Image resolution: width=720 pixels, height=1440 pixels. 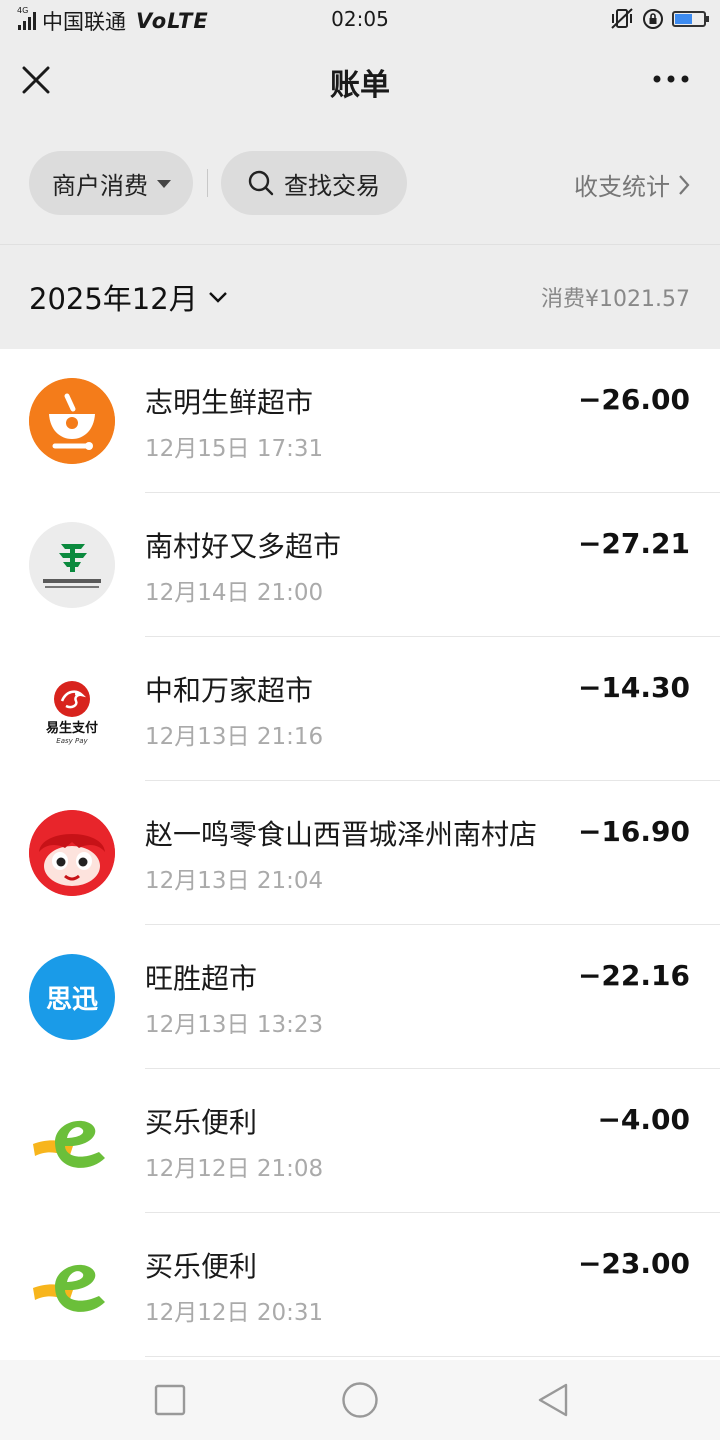 What do you see at coordinates (360, 565) in the screenshot?
I see `transaction-row: 南村好又多超市 12月14日 21:00 −27.21` at bounding box center [360, 565].